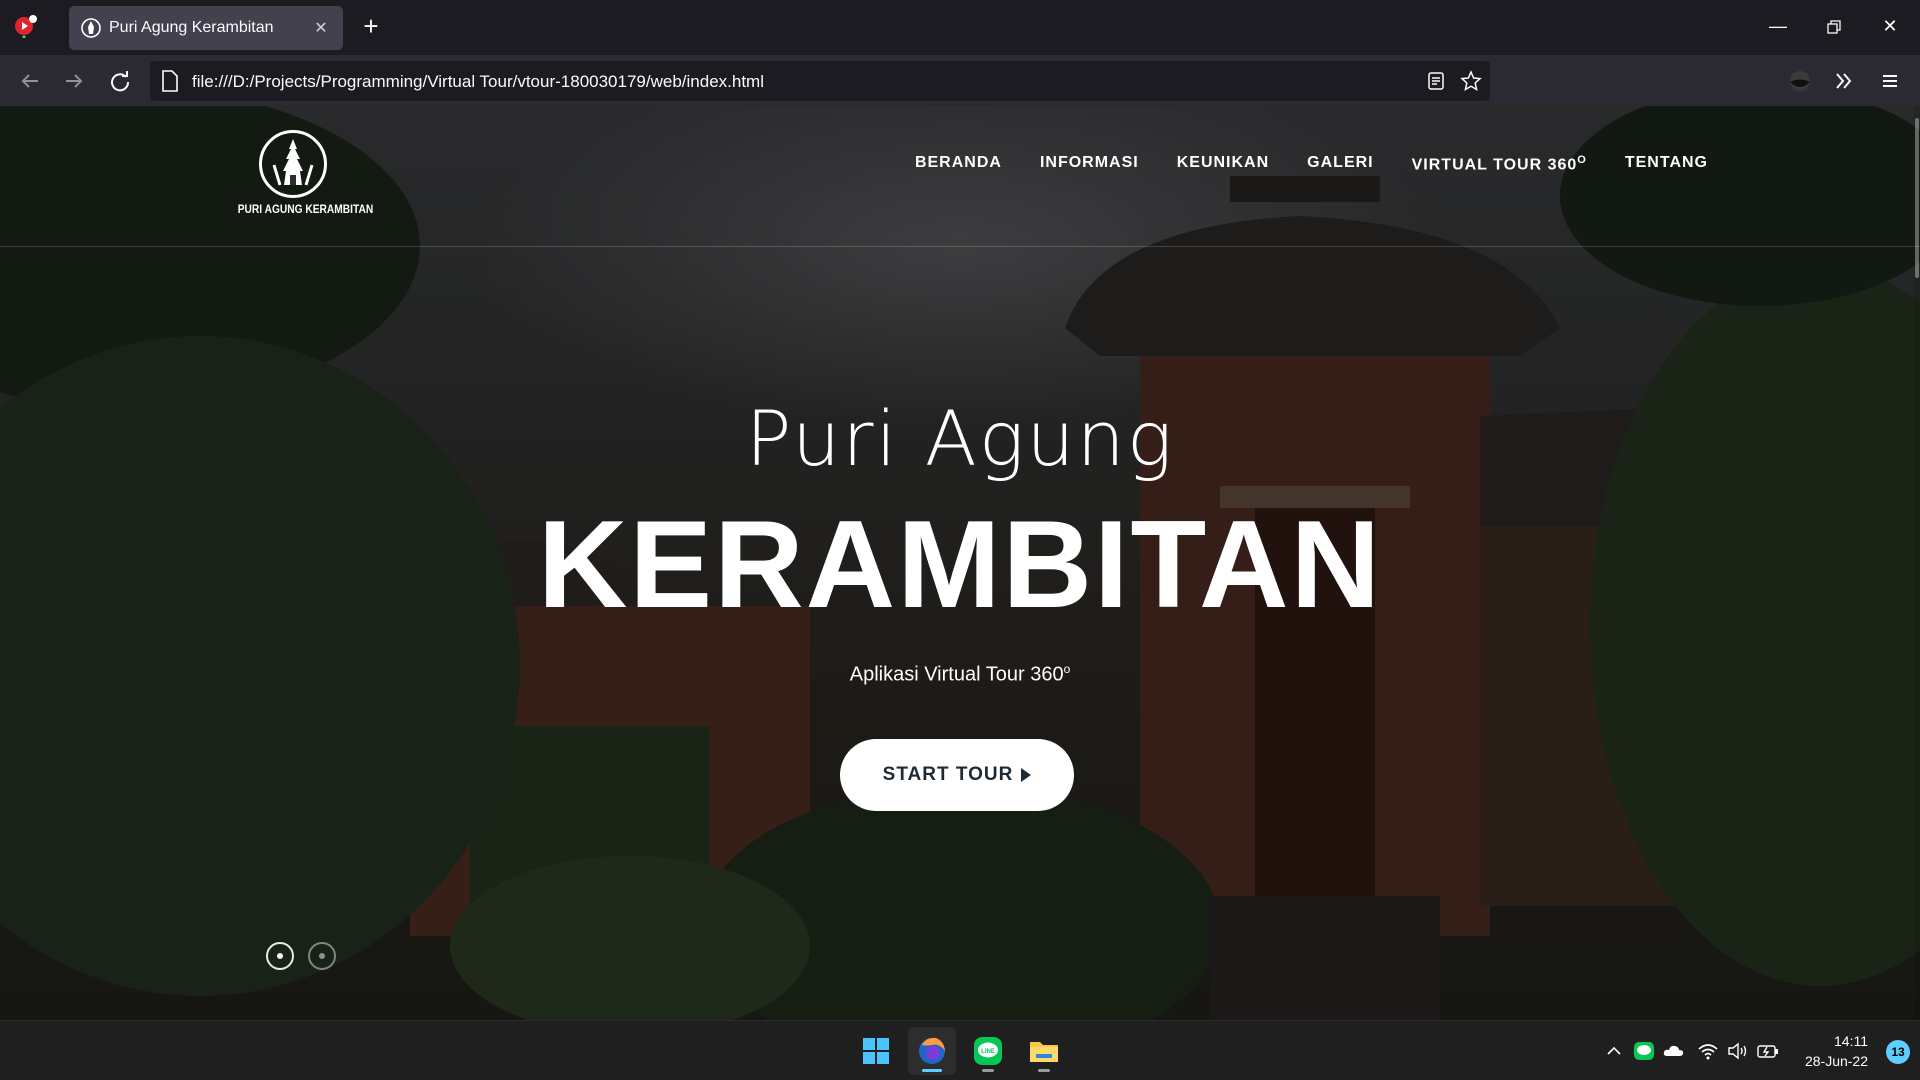 The width and height of the screenshot is (1920, 1080). Describe the element at coordinates (26, 26) in the screenshot. I see `youtube-notification-icon` at that location.